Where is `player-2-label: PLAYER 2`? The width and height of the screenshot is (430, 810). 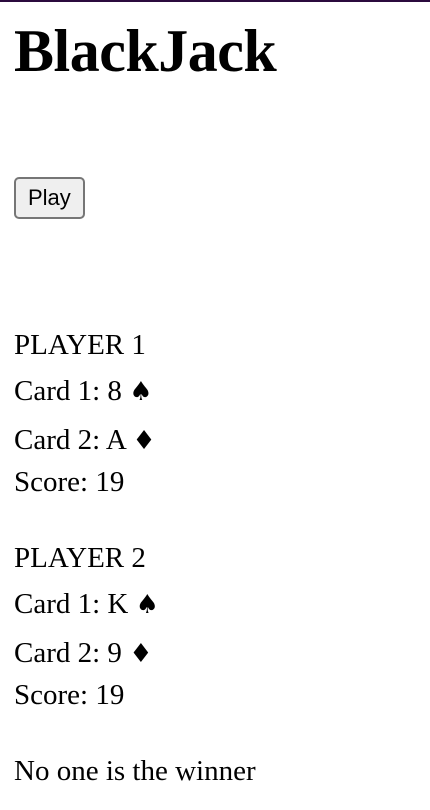 player-2-label: PLAYER 2 is located at coordinates (80, 558).